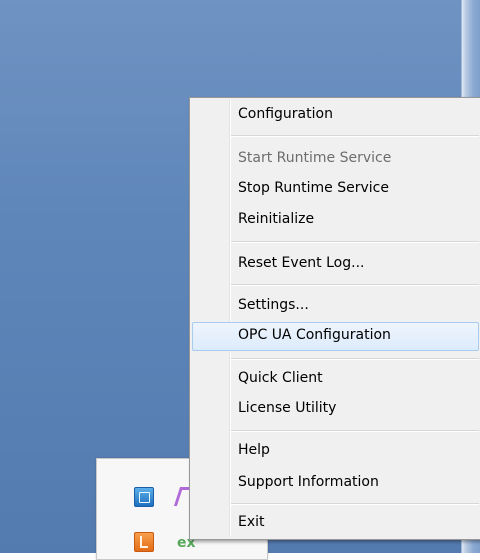  What do you see at coordinates (285, 114) in the screenshot?
I see `menu-item-label: Configuration` at bounding box center [285, 114].